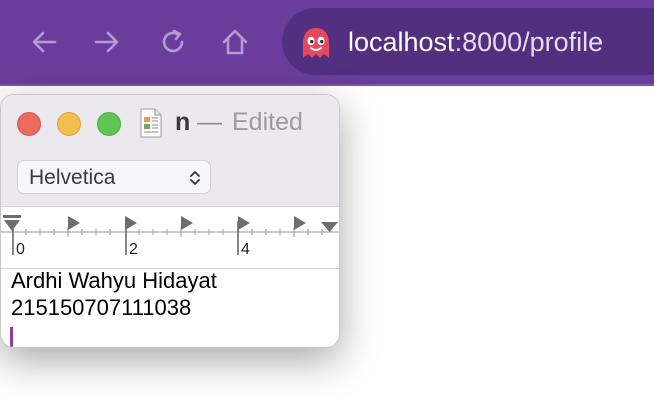  I want to click on url-text: localhost:8000/profile, so click(475, 42).